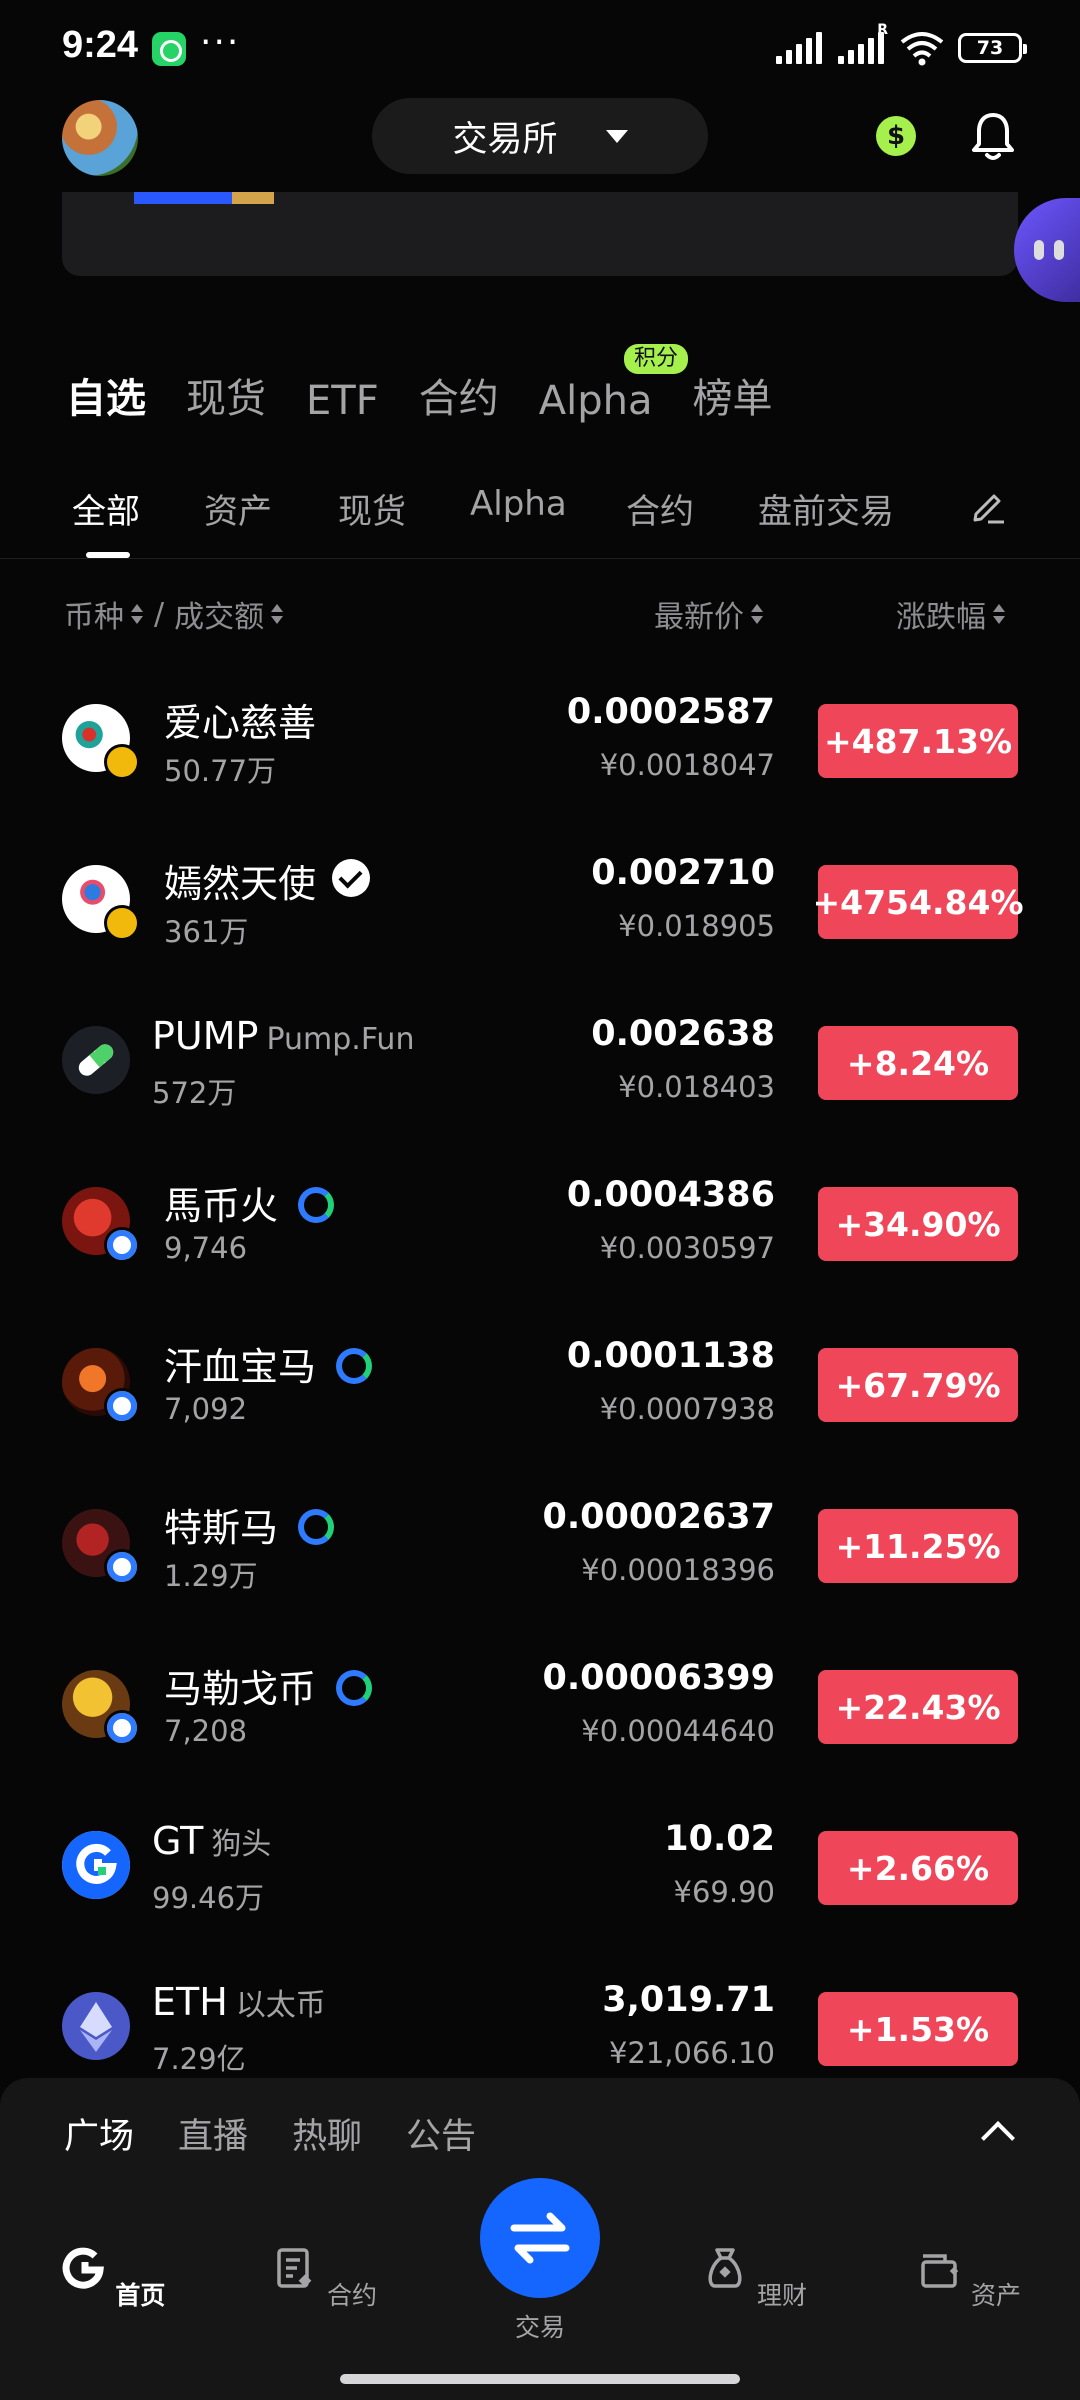 The height and width of the screenshot is (2400, 1080). I want to click on change-badge: +4754.84%, so click(918, 902).